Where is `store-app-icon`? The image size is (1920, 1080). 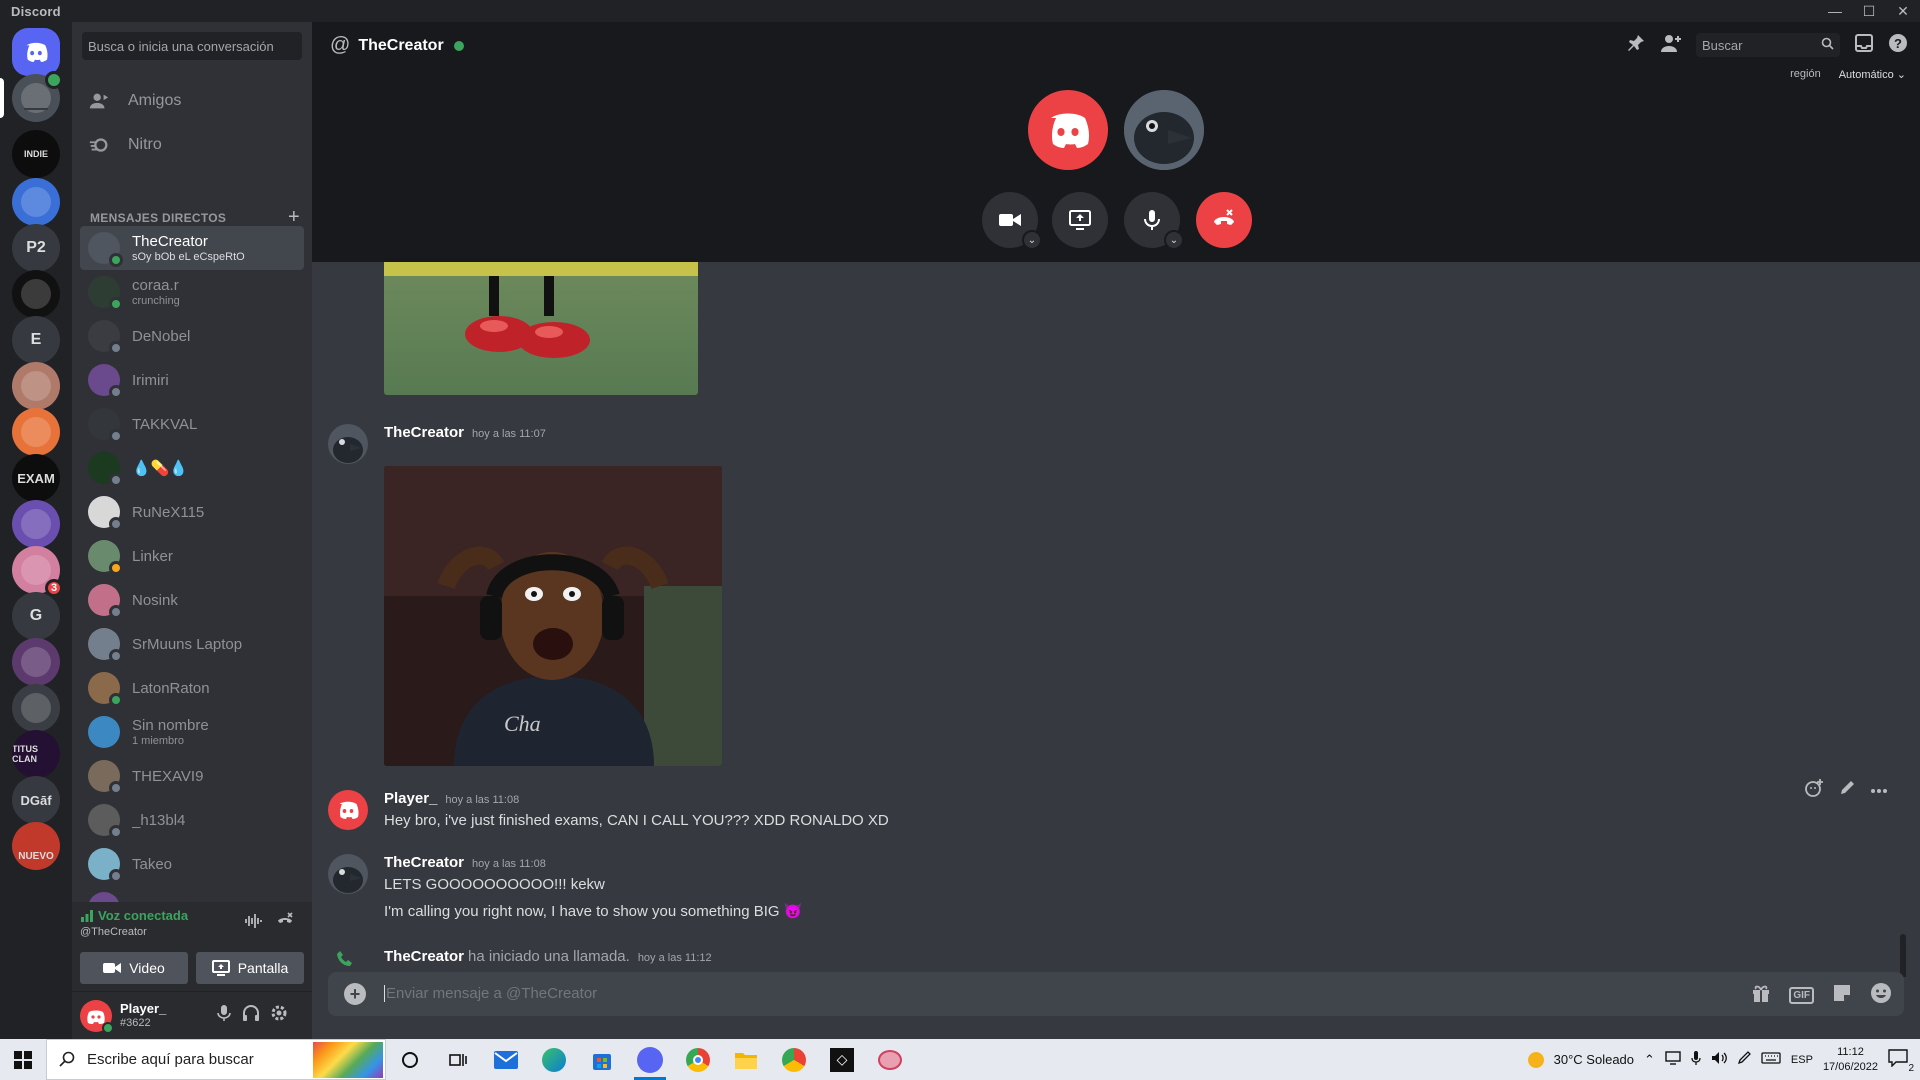 store-app-icon is located at coordinates (602, 1059).